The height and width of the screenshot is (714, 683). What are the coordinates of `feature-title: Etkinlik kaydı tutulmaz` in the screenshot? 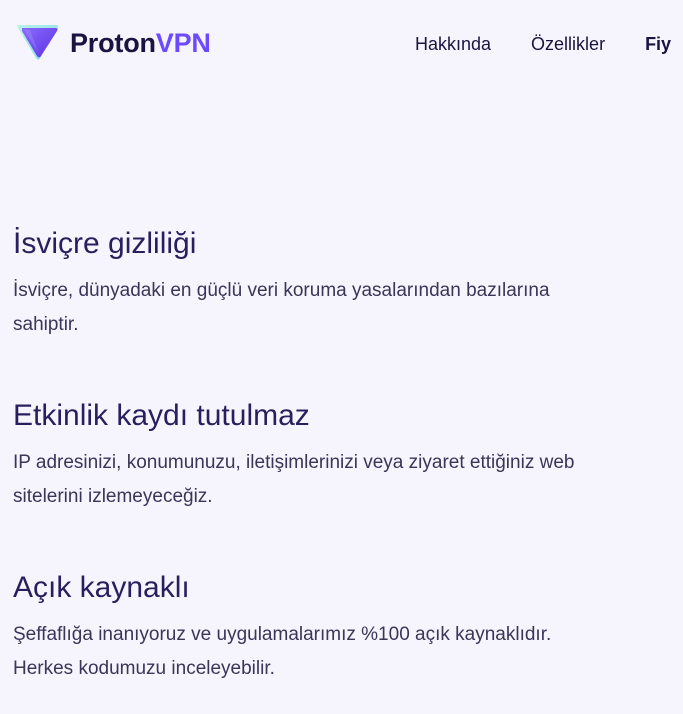 It's located at (161, 415).